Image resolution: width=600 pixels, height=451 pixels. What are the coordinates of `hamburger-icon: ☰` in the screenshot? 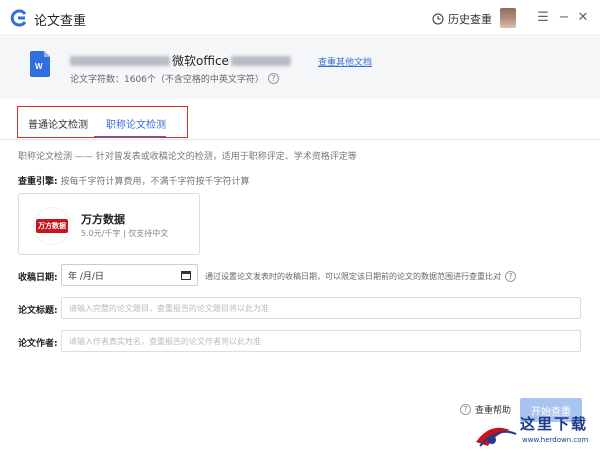 It's located at (543, 17).